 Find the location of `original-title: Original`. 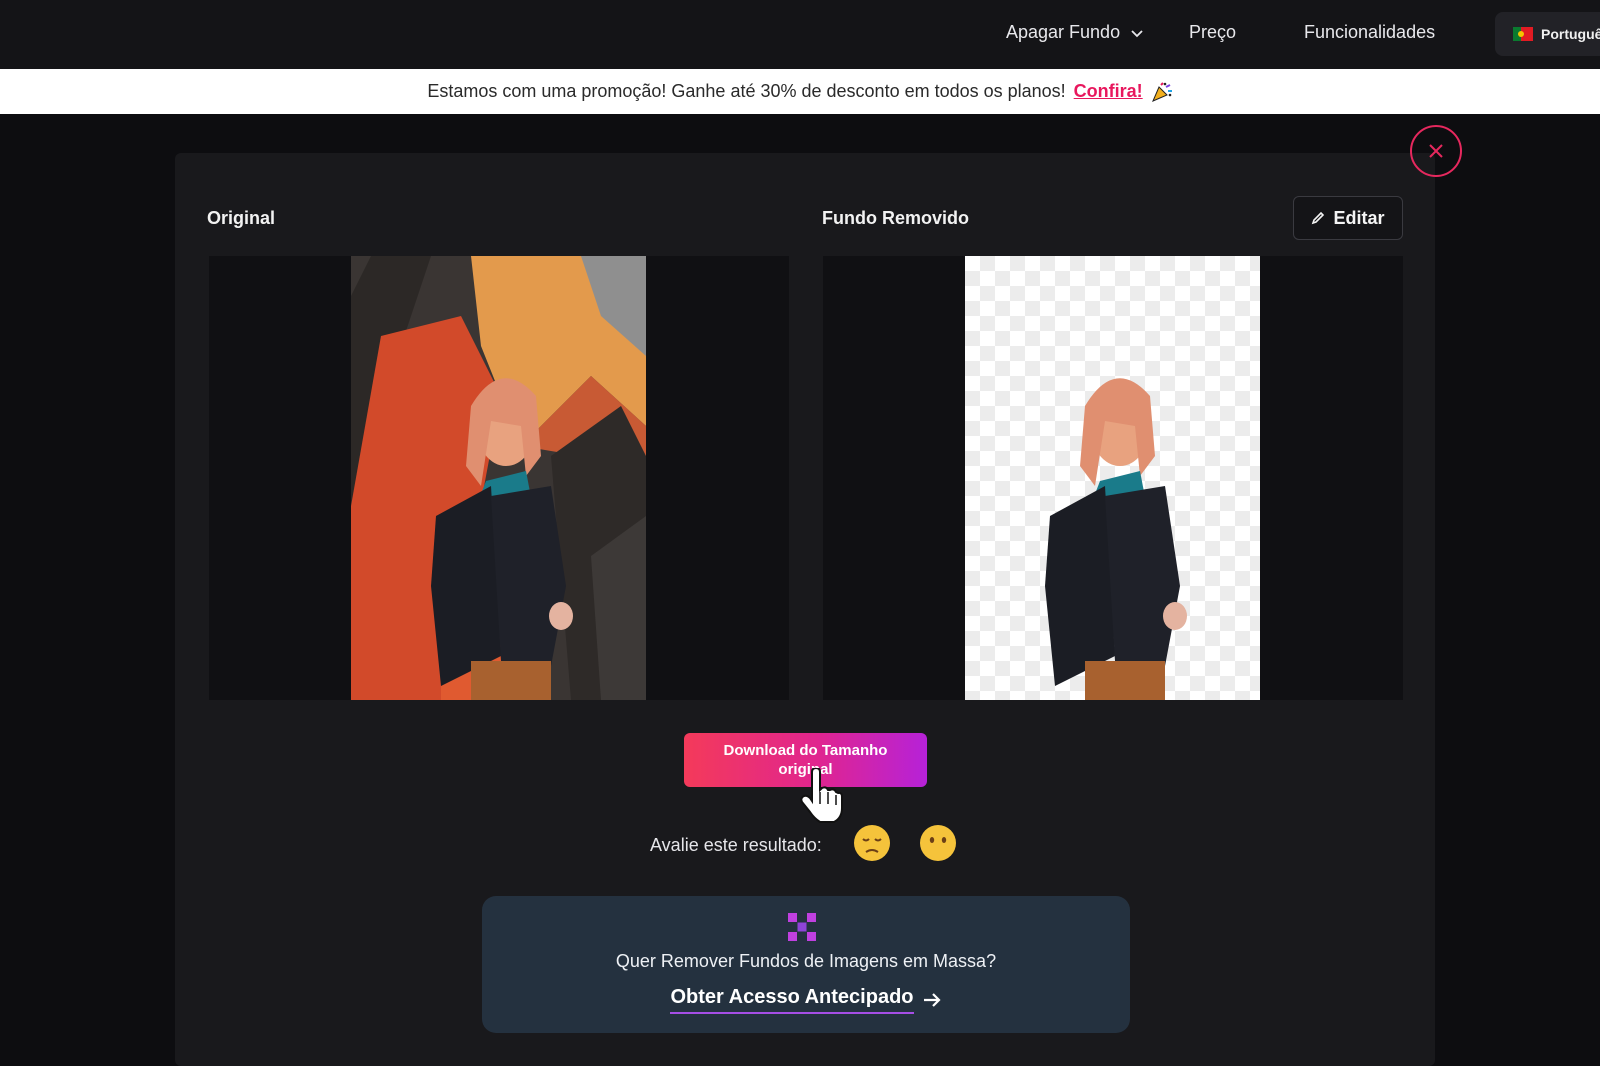

original-title: Original is located at coordinates (241, 218).